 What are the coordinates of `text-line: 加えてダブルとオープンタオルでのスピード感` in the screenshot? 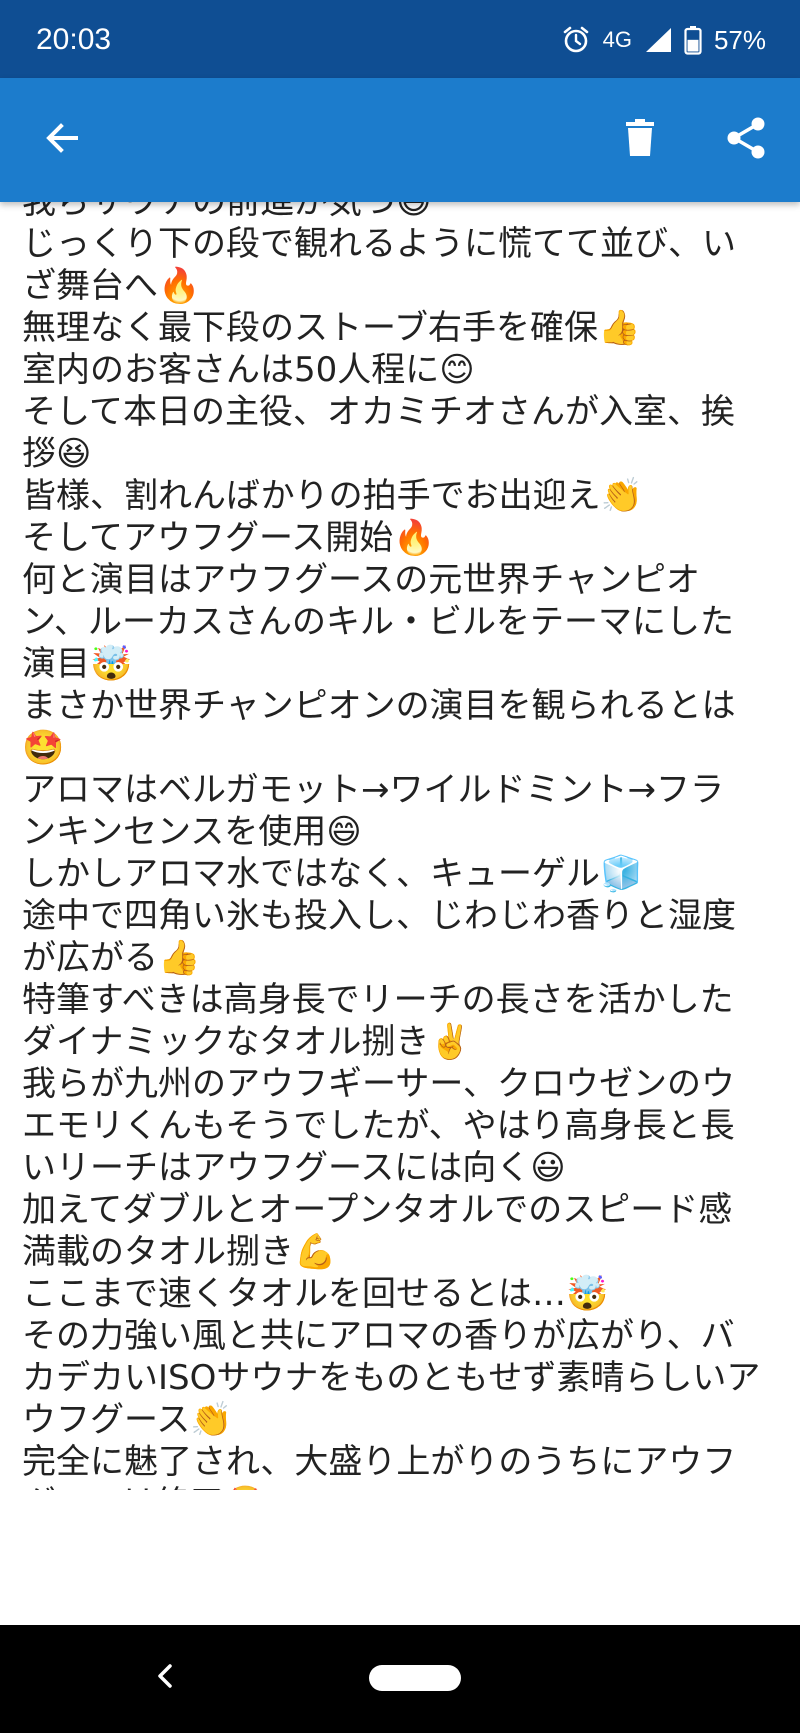 It's located at (377, 1210).